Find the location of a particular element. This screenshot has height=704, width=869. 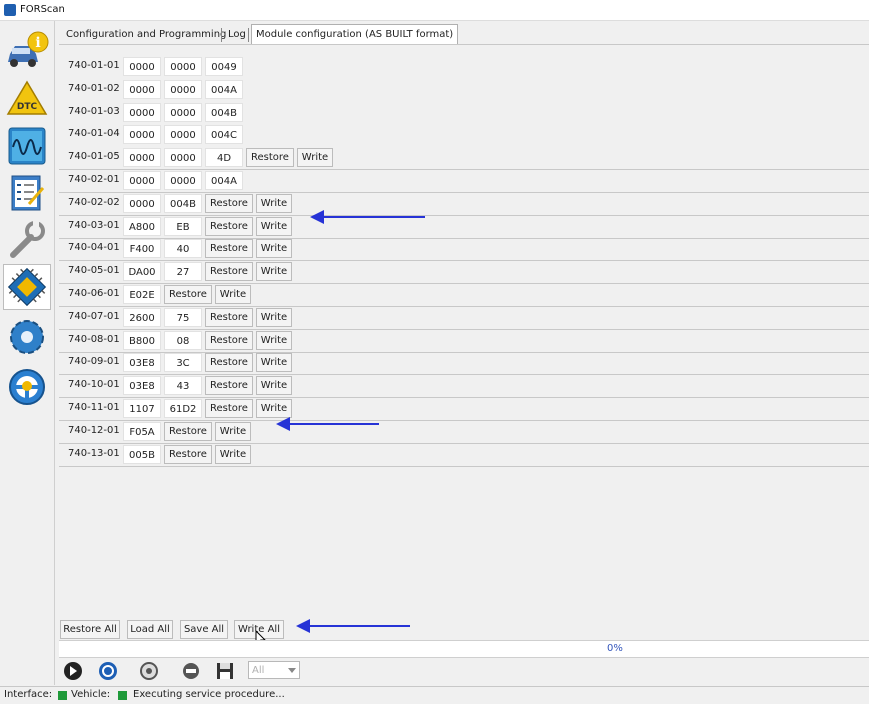

value-field: 75 is located at coordinates (183, 317).